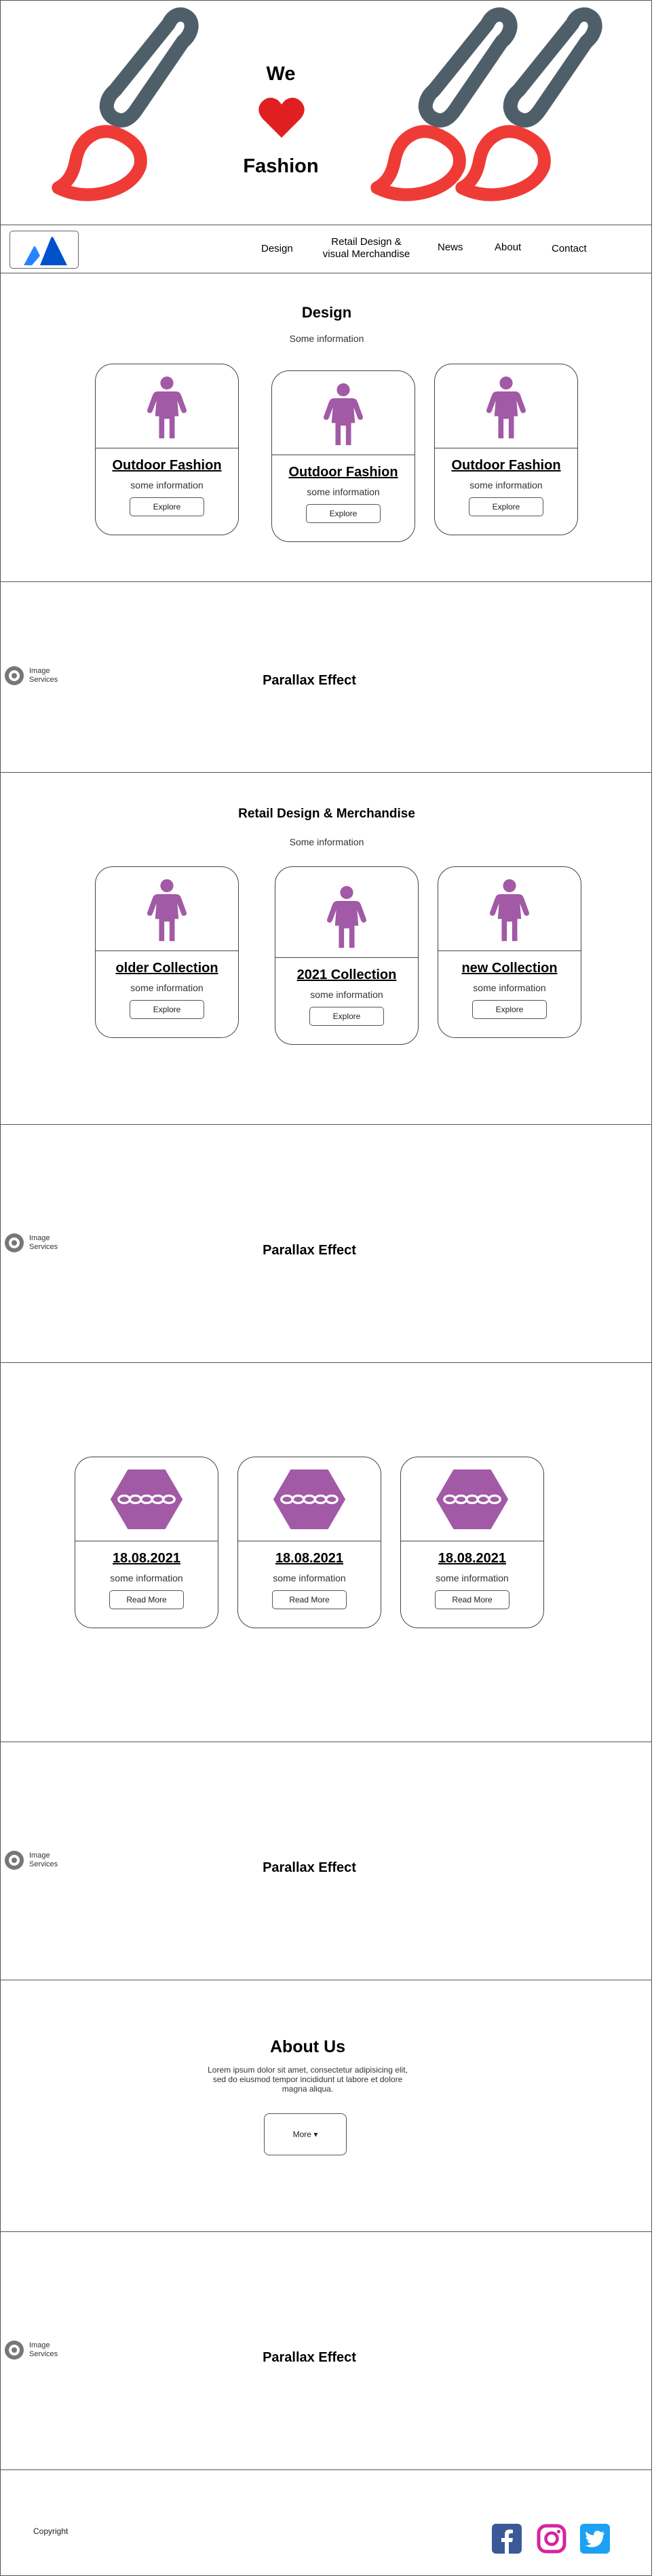 Image resolution: width=654 pixels, height=2576 pixels. Describe the element at coordinates (326, 112) in the screenshot. I see `hero-banner: We Fashion` at that location.